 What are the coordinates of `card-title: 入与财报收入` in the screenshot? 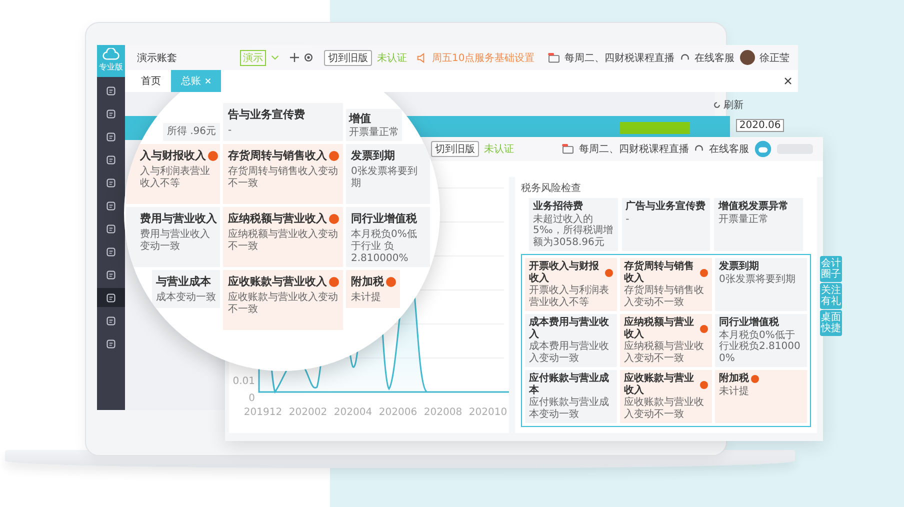 It's located at (173, 155).